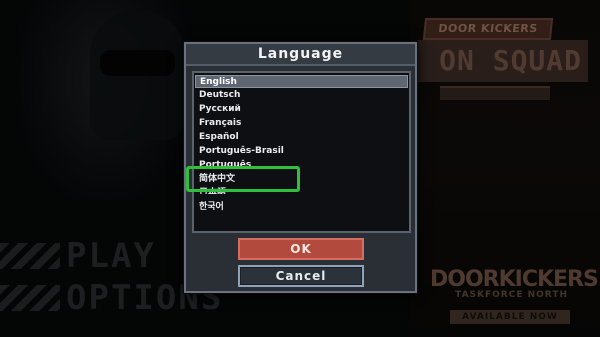  I want to click on language-item-deutsch: Deutsch, so click(301, 95).